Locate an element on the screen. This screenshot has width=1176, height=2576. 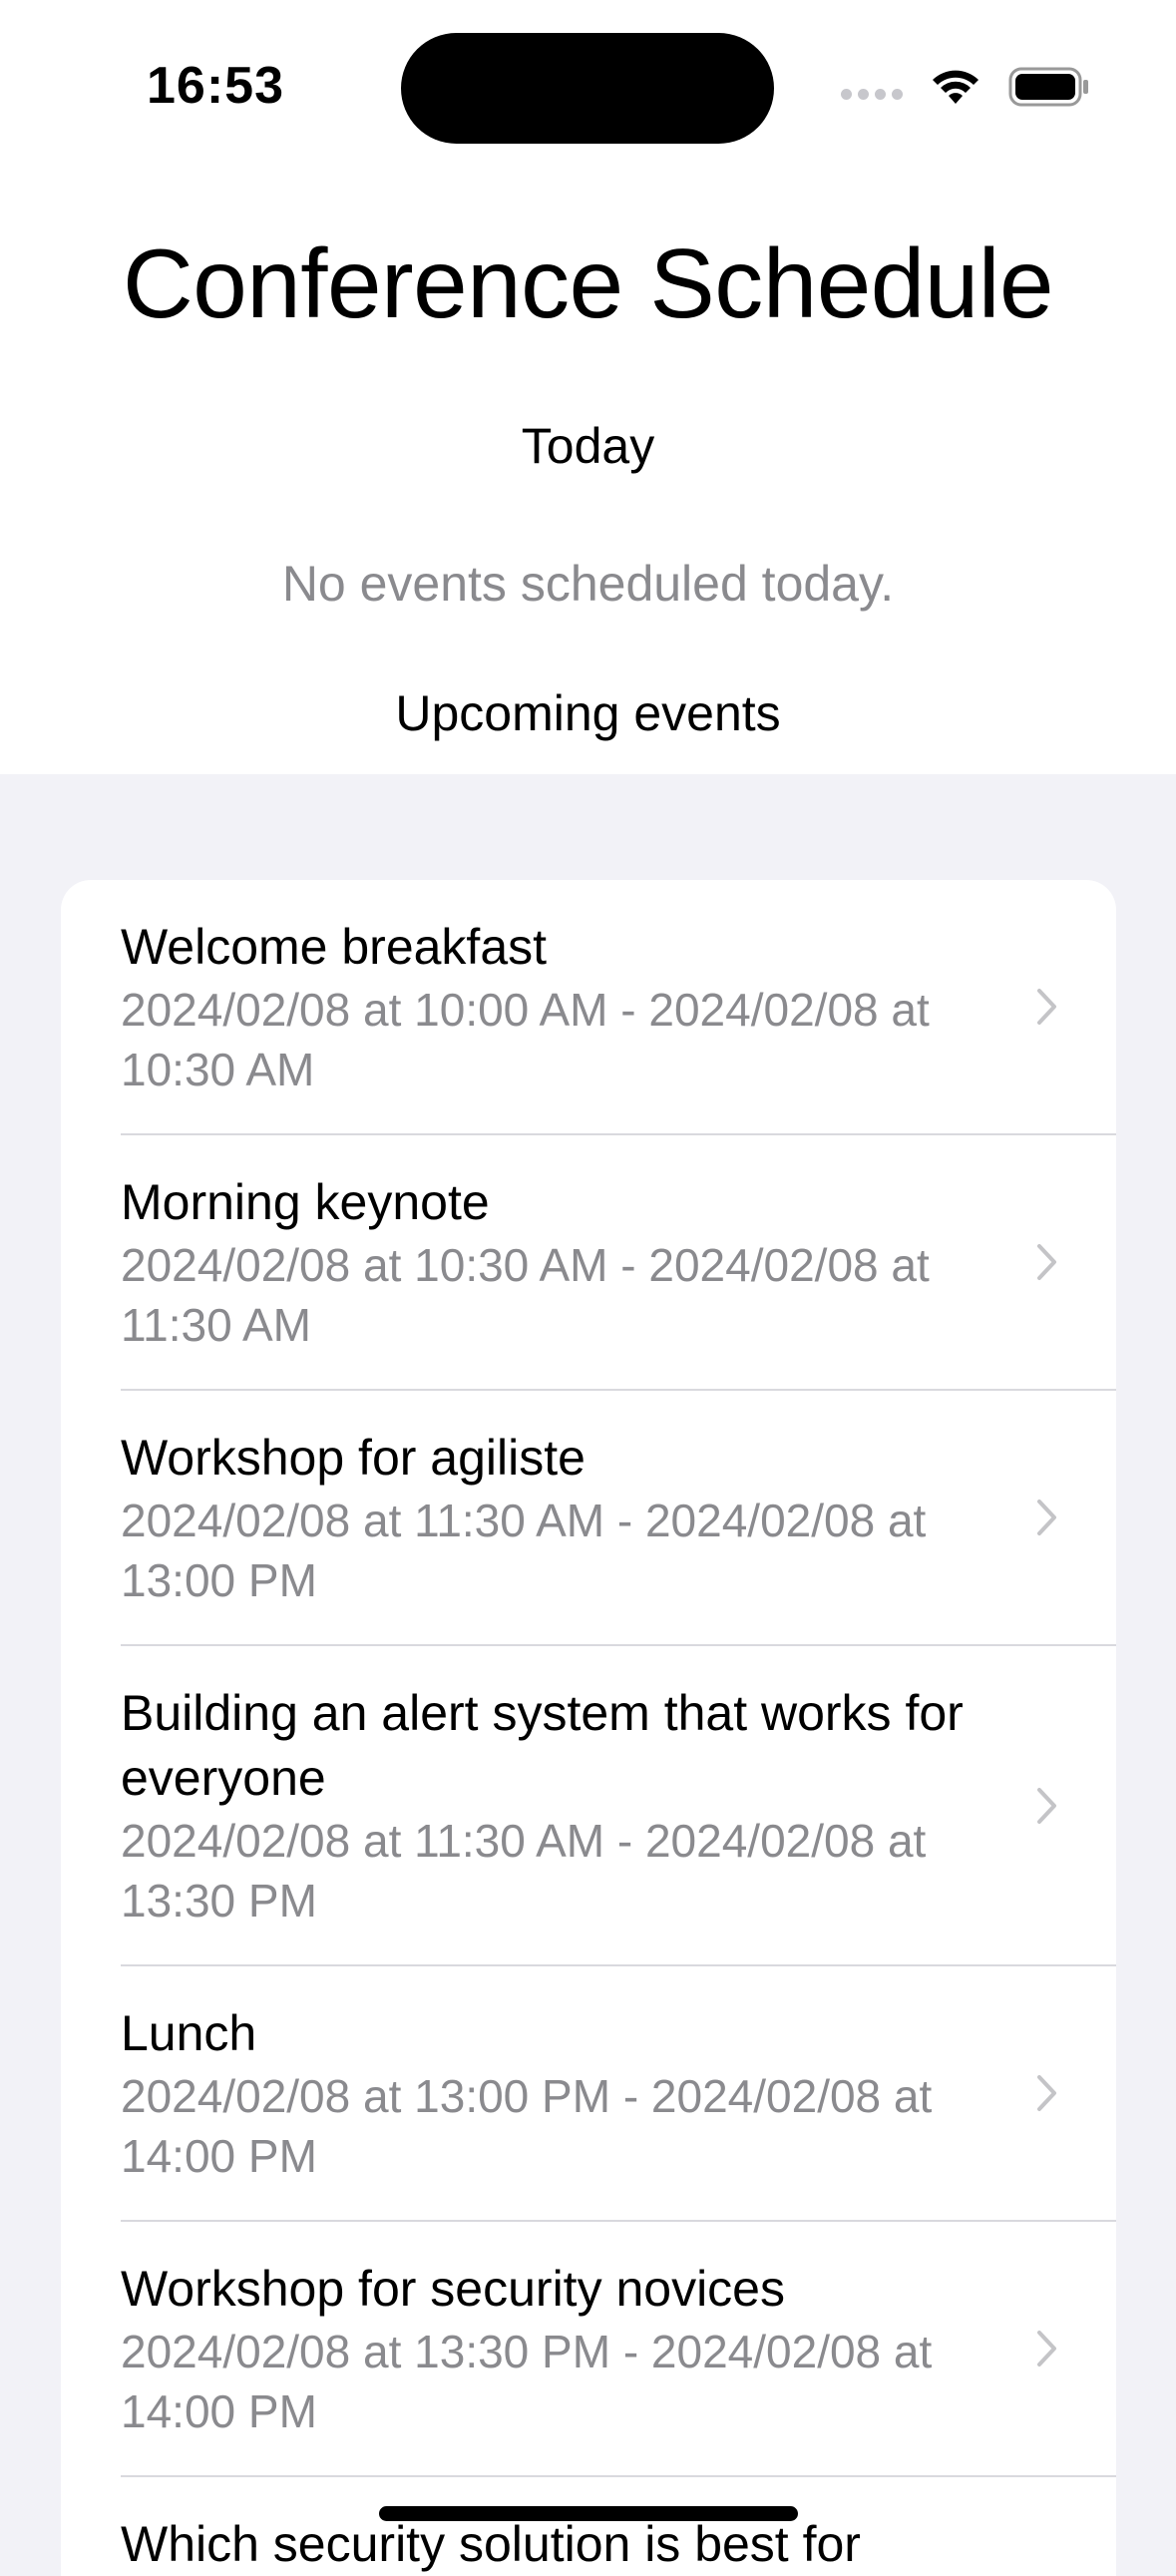
today-section-label: Today is located at coordinates (588, 446).